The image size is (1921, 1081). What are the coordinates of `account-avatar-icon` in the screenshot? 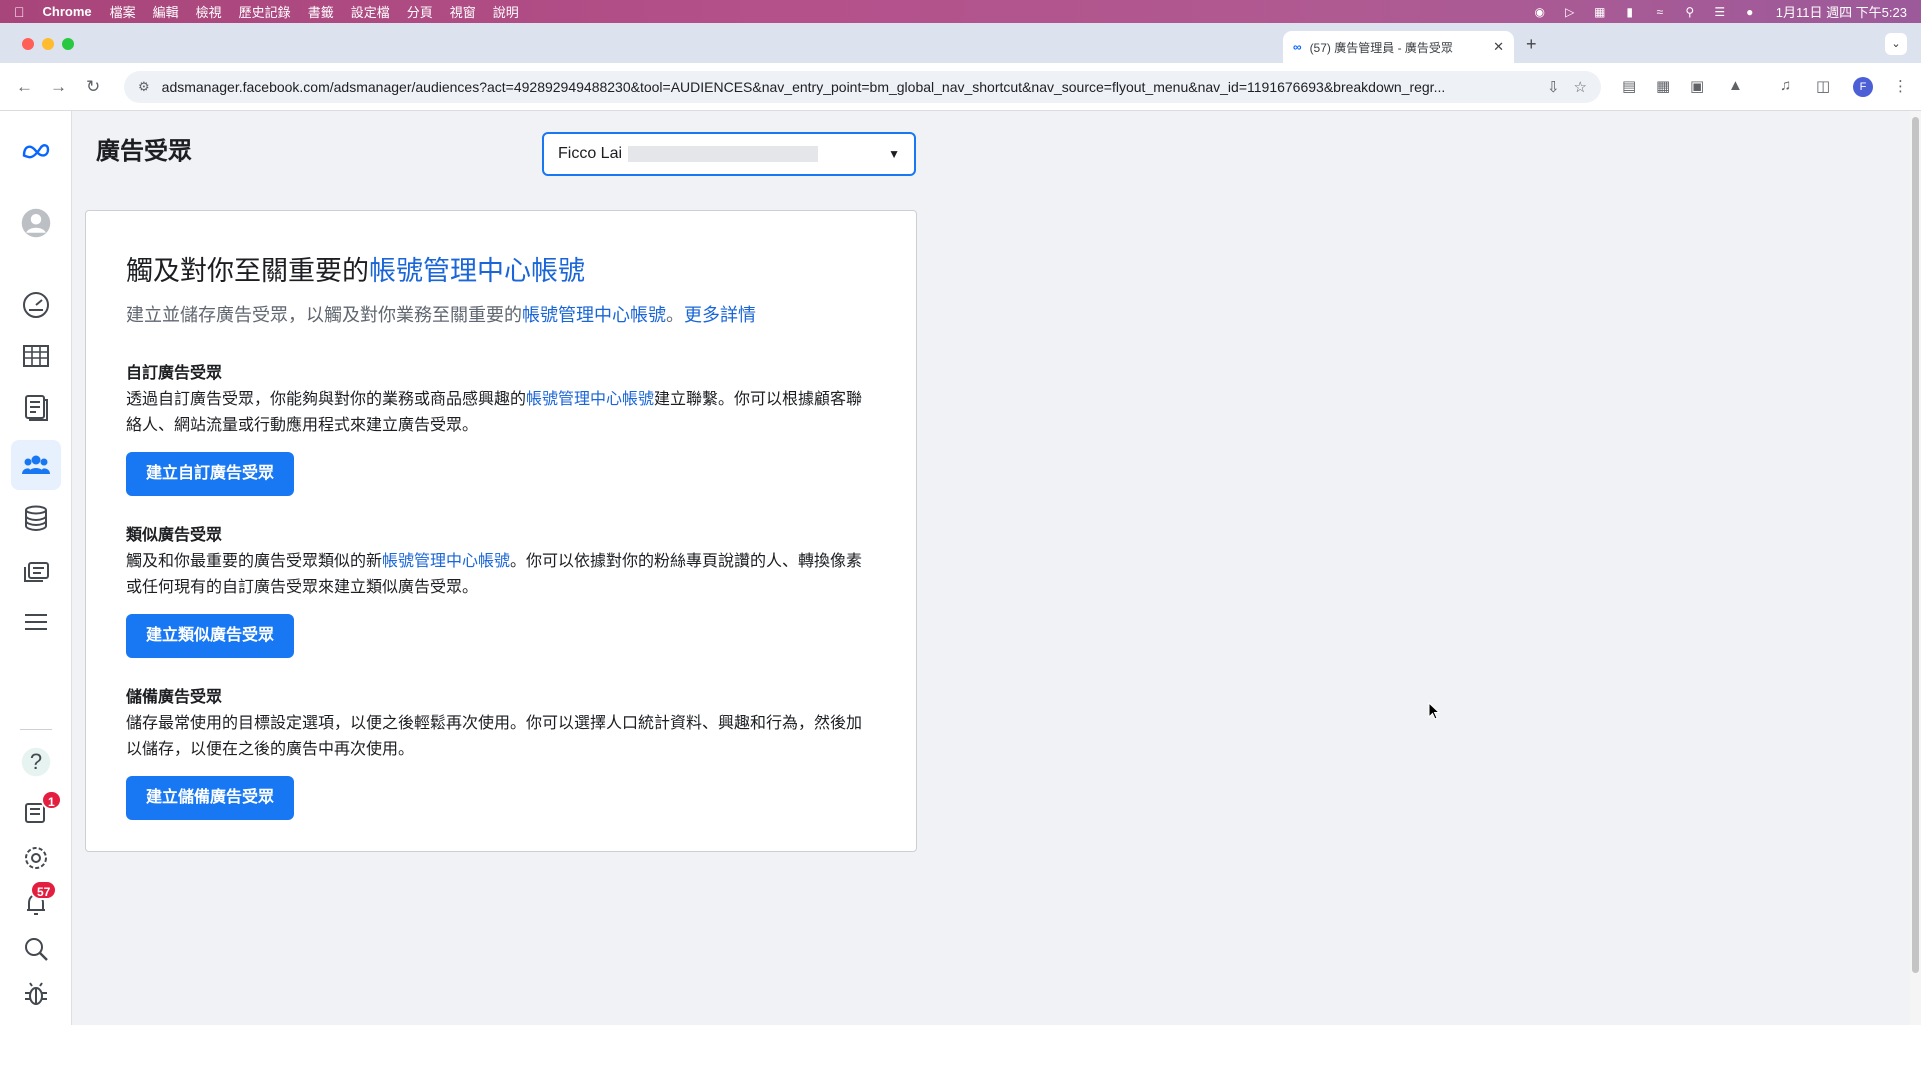 It's located at (36, 223).